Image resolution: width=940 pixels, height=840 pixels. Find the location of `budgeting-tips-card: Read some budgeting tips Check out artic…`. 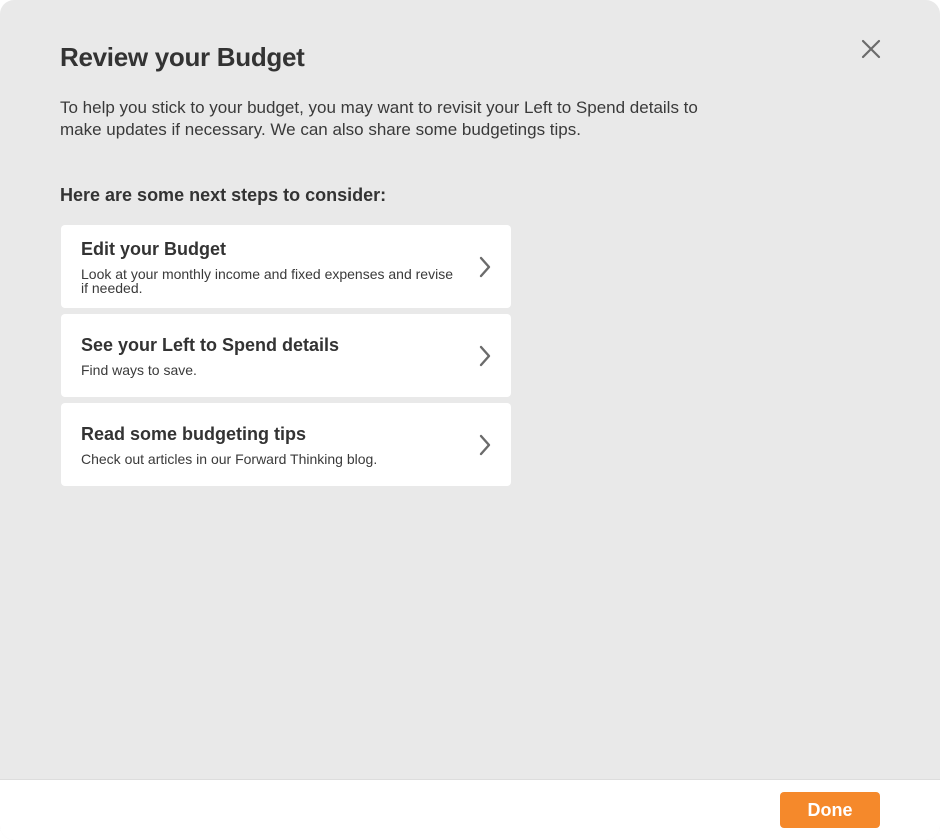

budgeting-tips-card: Read some budgeting tips Check out artic… is located at coordinates (286, 444).